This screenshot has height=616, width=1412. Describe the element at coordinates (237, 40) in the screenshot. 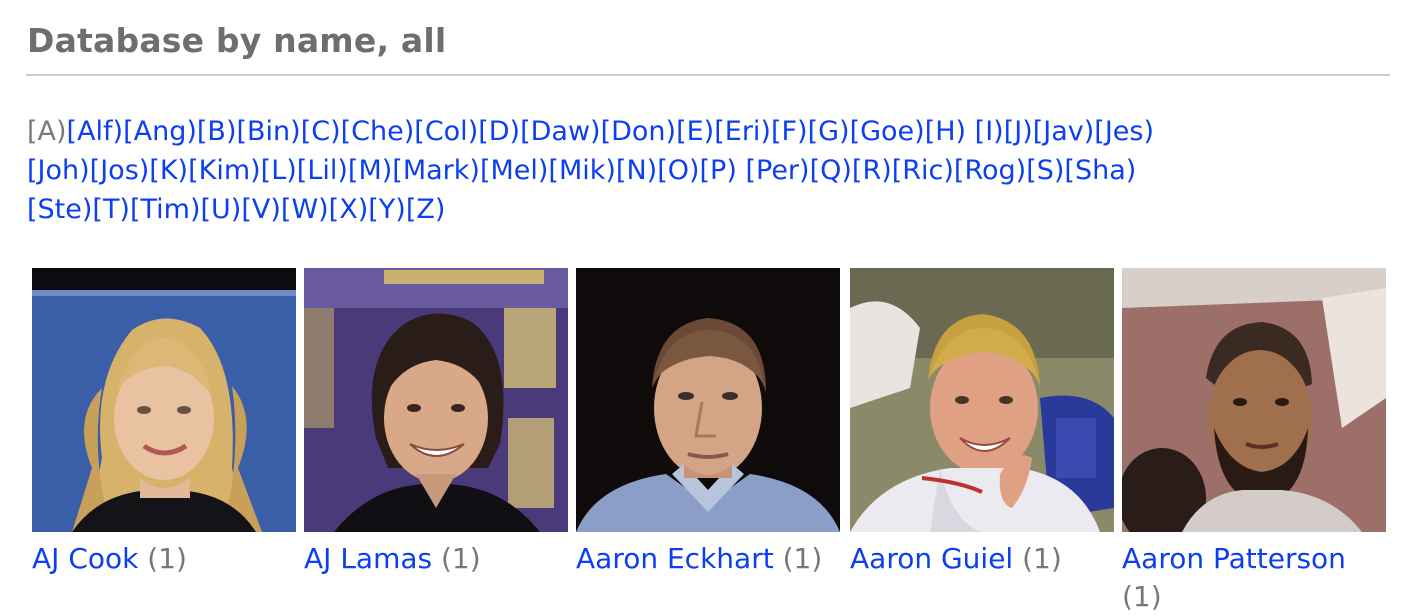

I see `page-title: Database by name, all` at that location.